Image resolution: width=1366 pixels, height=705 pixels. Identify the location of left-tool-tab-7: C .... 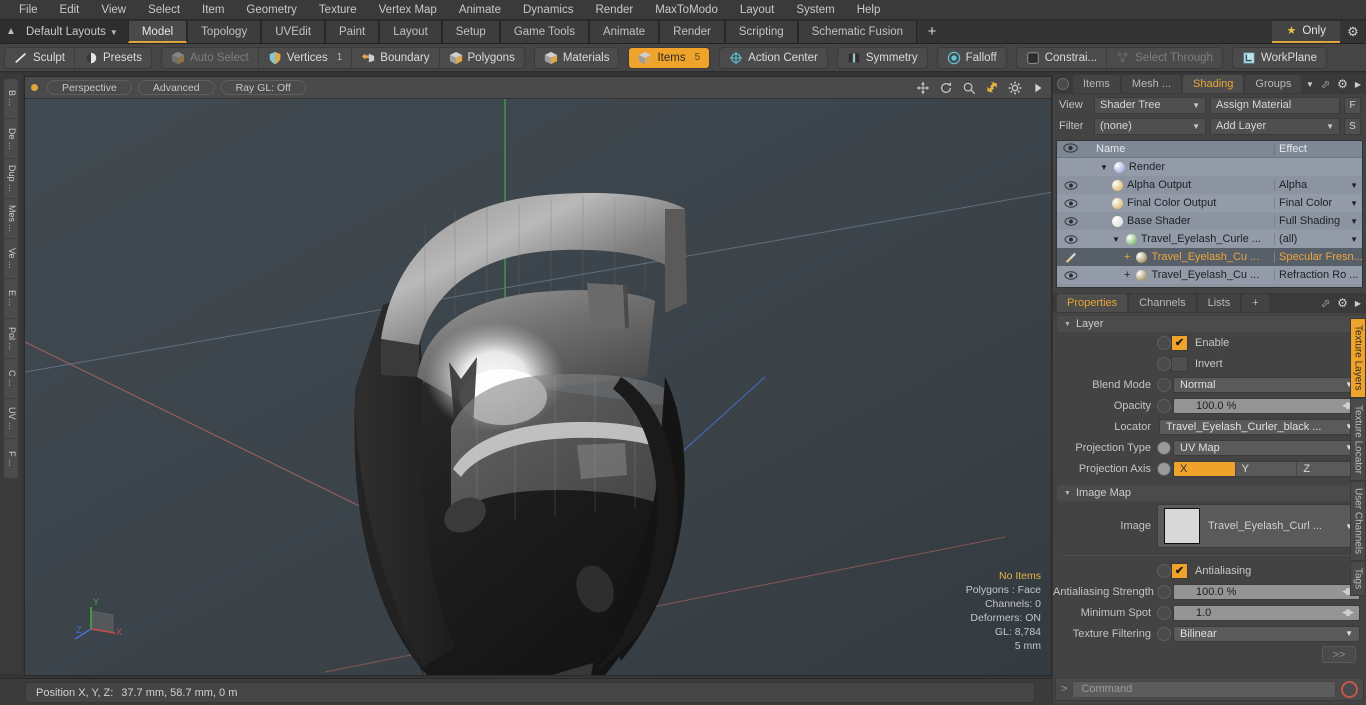
(11, 379).